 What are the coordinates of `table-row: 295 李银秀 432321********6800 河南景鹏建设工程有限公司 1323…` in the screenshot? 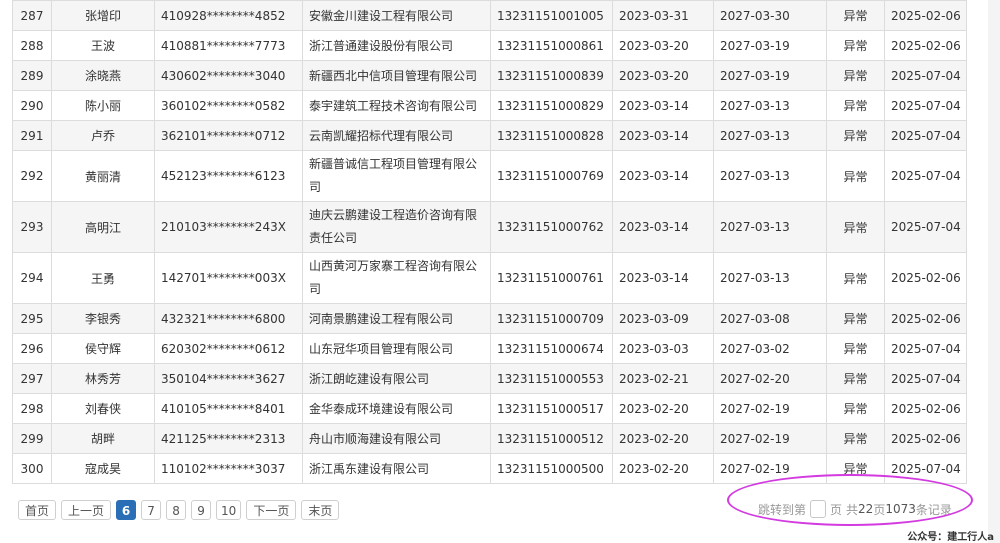 It's located at (489, 318).